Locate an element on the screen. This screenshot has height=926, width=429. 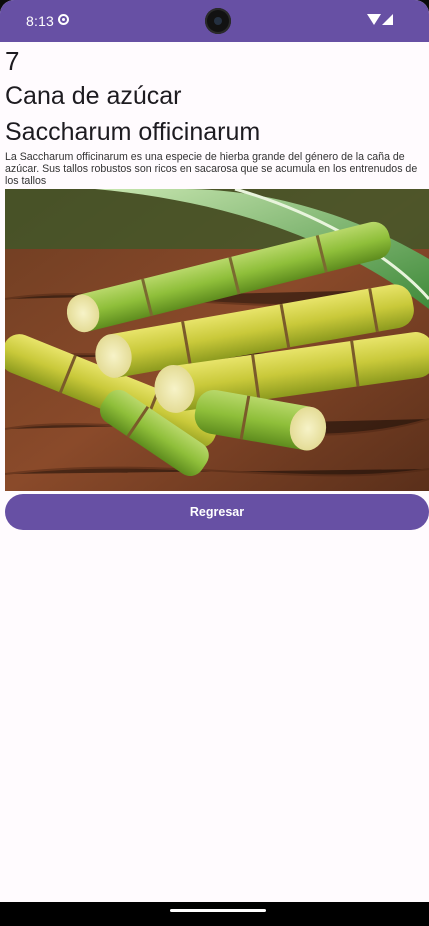
status-time: 8:13 is located at coordinates (40, 21).